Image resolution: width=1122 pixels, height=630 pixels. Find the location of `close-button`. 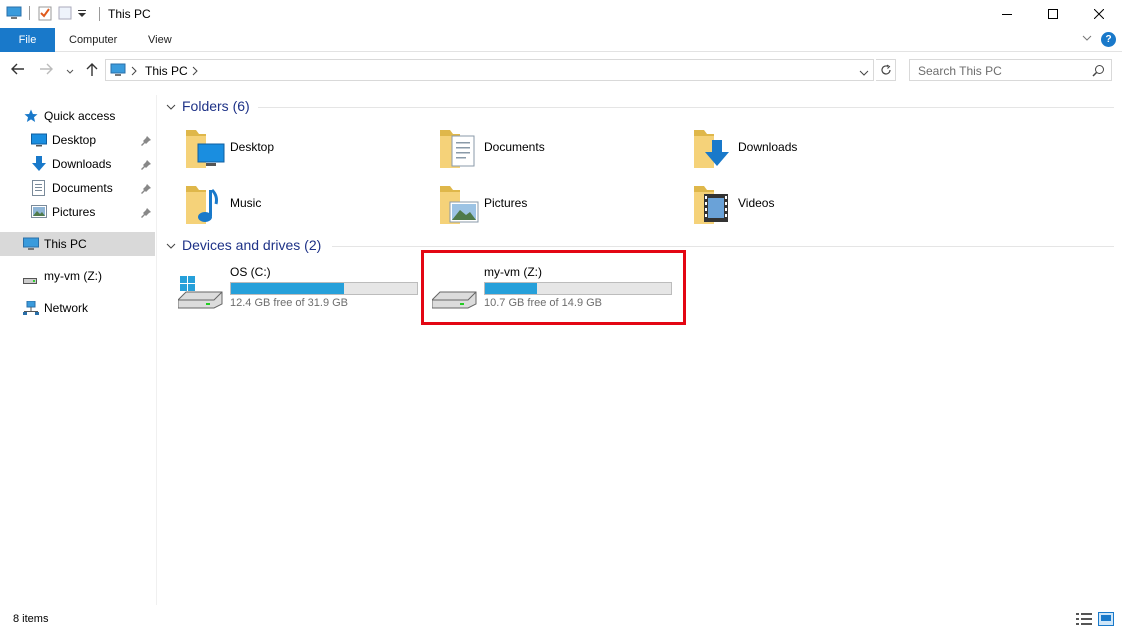

close-button is located at coordinates (1099, 14).